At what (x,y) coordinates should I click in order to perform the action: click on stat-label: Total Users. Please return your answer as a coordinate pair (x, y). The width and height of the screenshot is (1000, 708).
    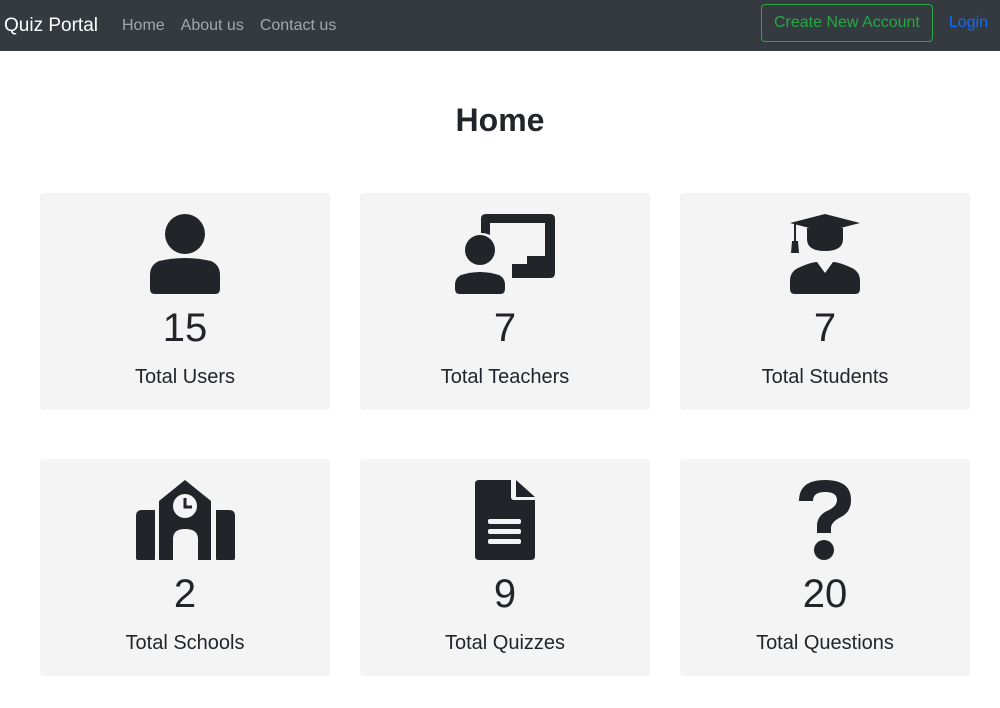
    Looking at the image, I should click on (185, 377).